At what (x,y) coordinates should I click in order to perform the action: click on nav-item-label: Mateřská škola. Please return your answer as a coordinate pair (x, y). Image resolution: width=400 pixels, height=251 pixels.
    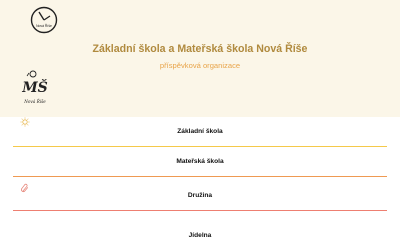
    Looking at the image, I should click on (200, 161).